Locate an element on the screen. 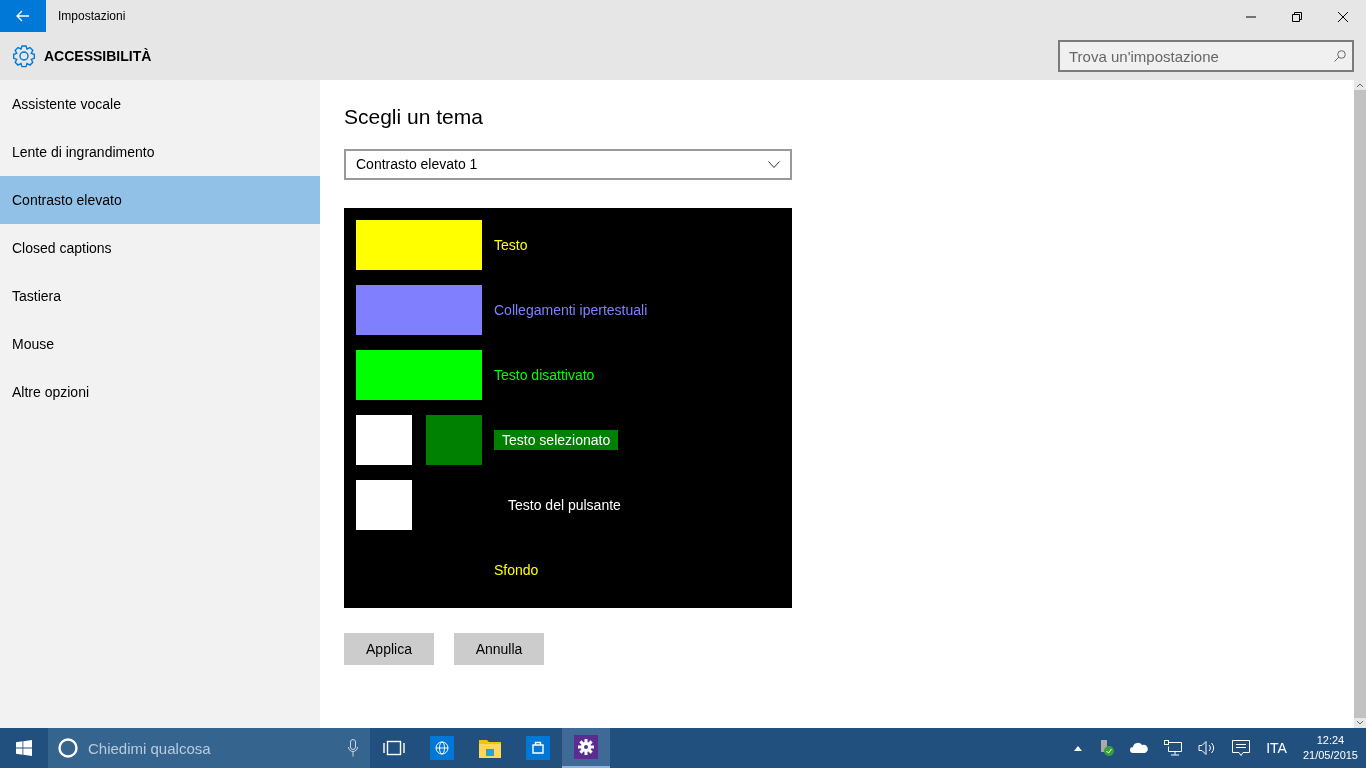  sidebar-item: Contrasto elevato is located at coordinates (160, 200).